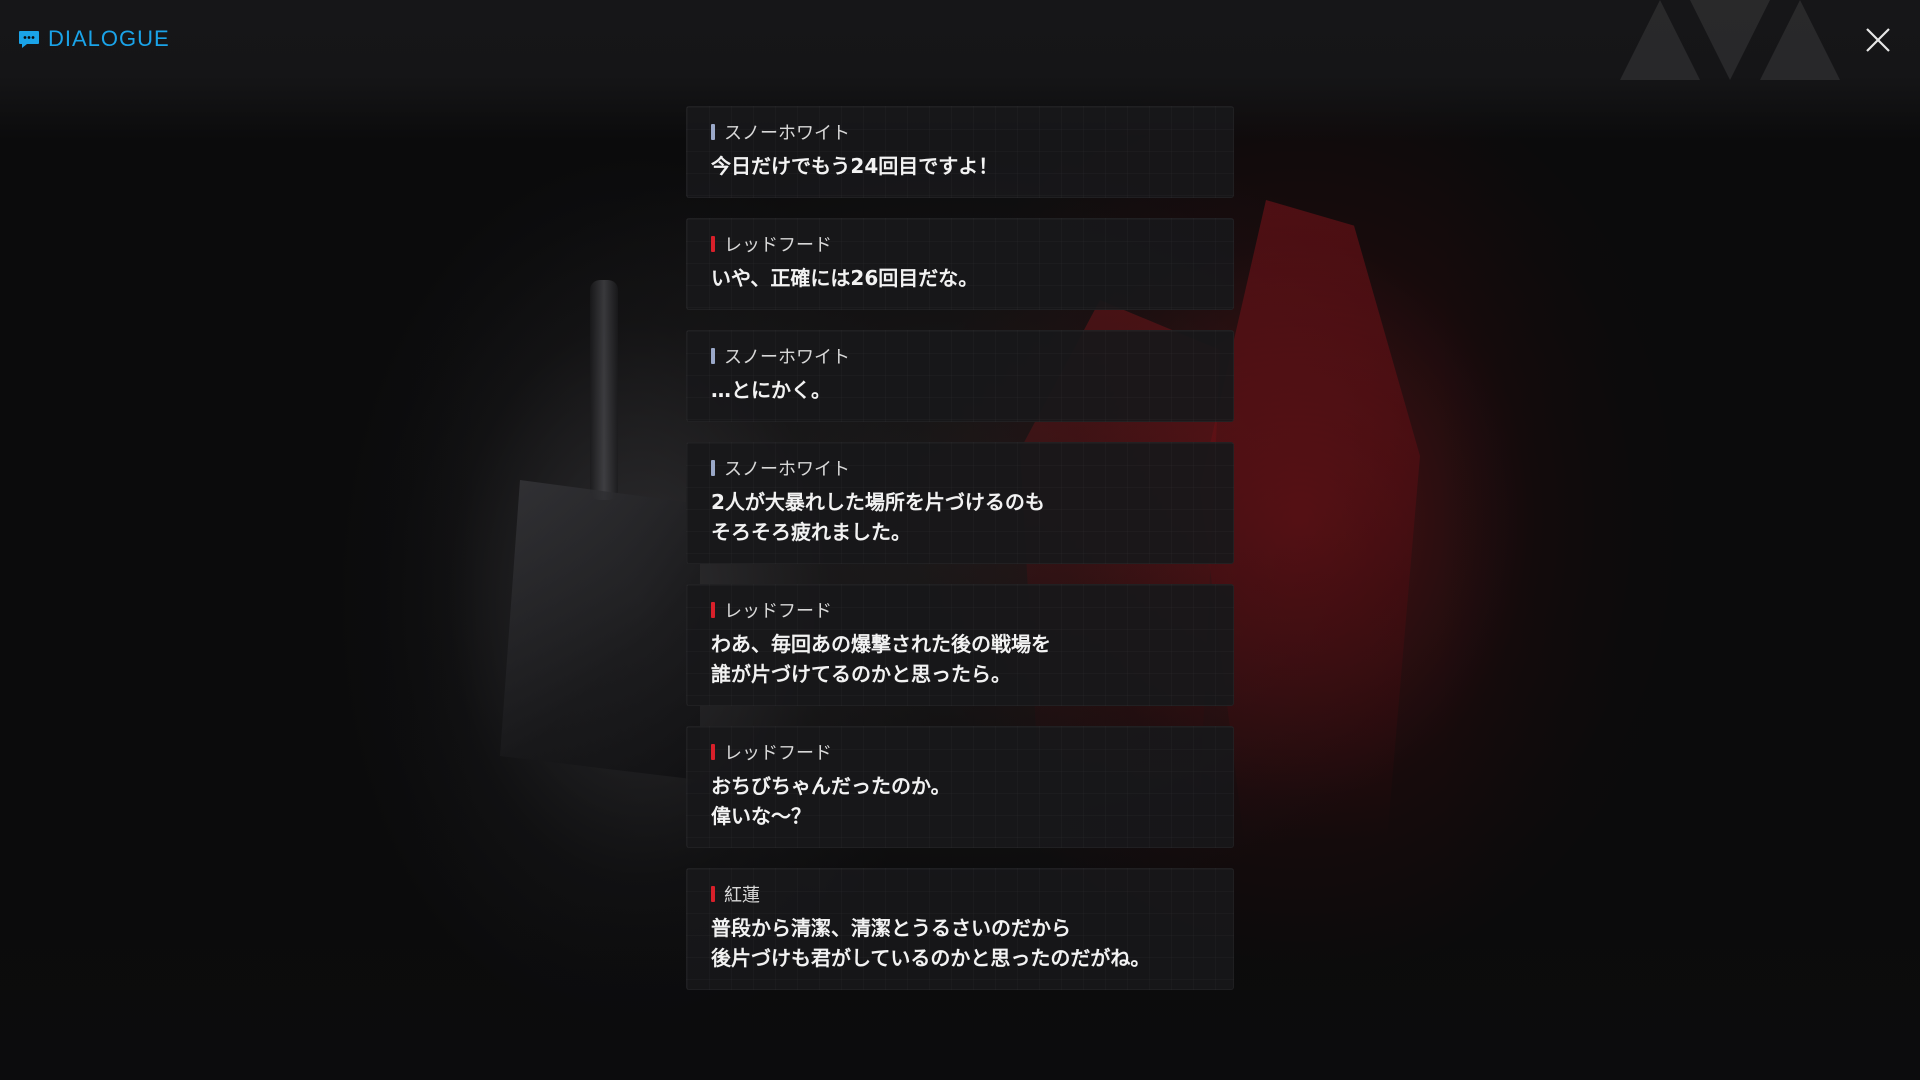  What do you see at coordinates (845, 278) in the screenshot?
I see `dialogue-text: いや、正確には26回目だな。` at bounding box center [845, 278].